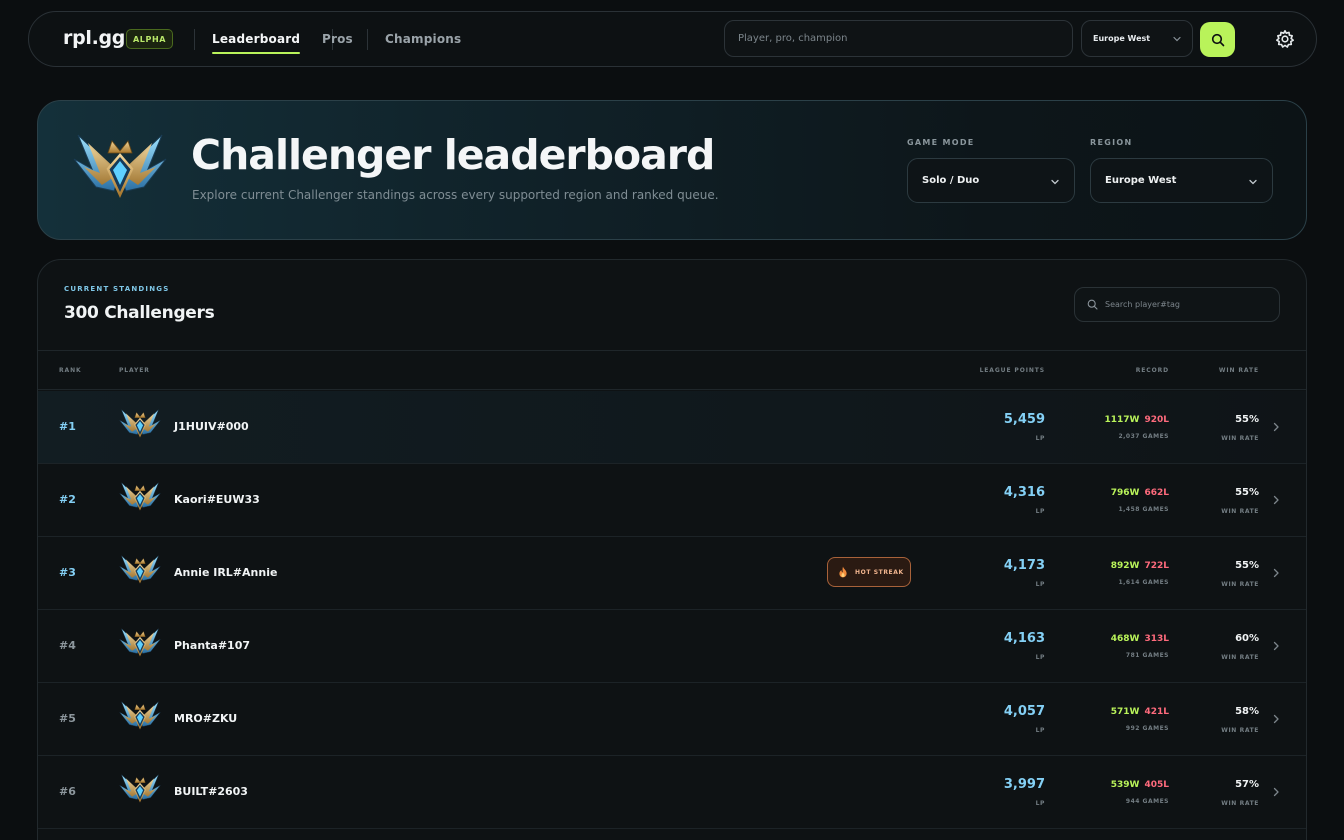 The height and width of the screenshot is (840, 1344). I want to click on nav-link-leaderboard: Leaderboard, so click(256, 43).